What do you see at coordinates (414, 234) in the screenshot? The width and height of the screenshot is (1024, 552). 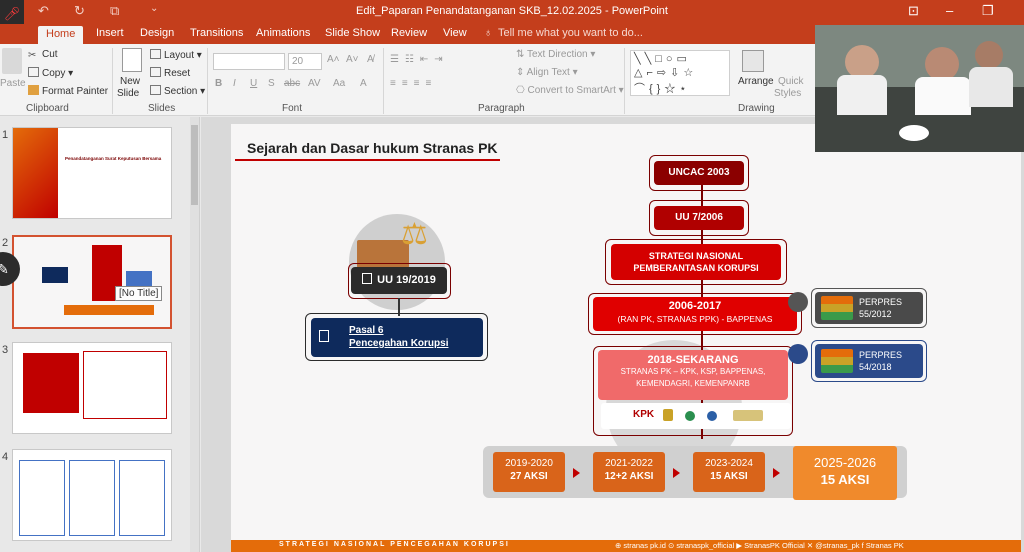 I see `scales-icon: ⚖` at bounding box center [414, 234].